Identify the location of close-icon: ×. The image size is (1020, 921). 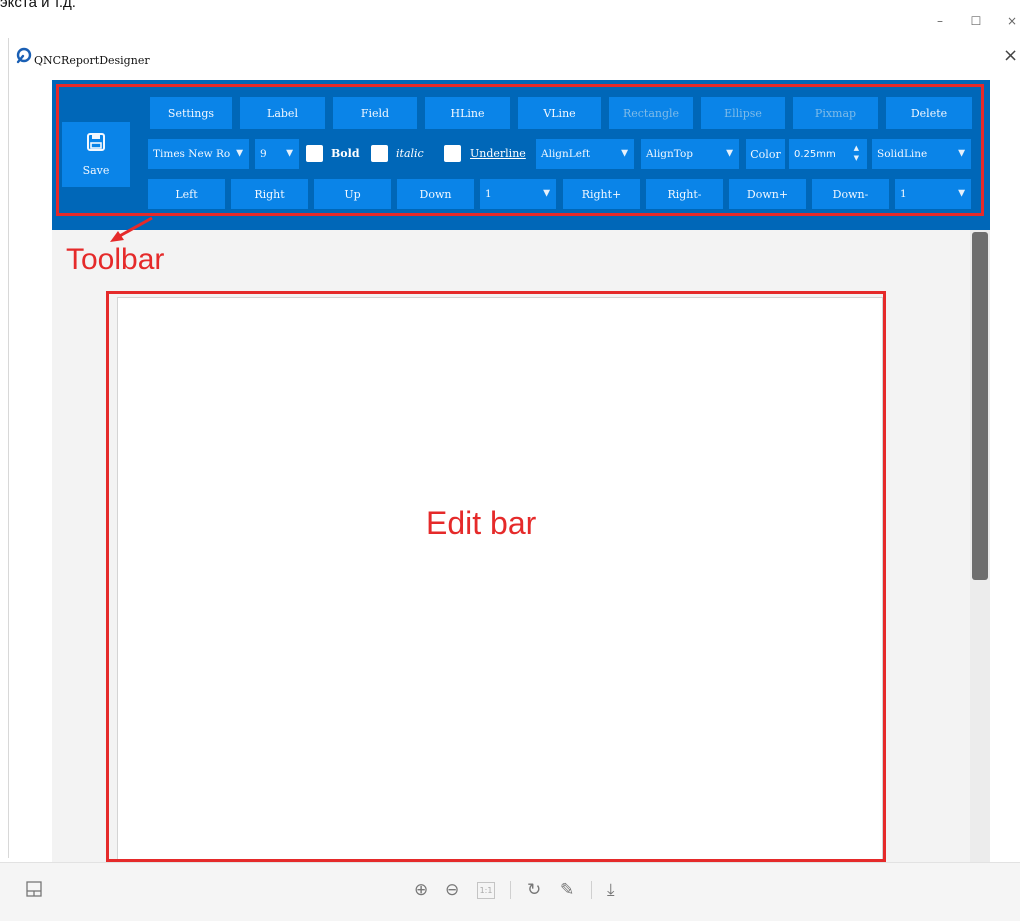
(1010, 56).